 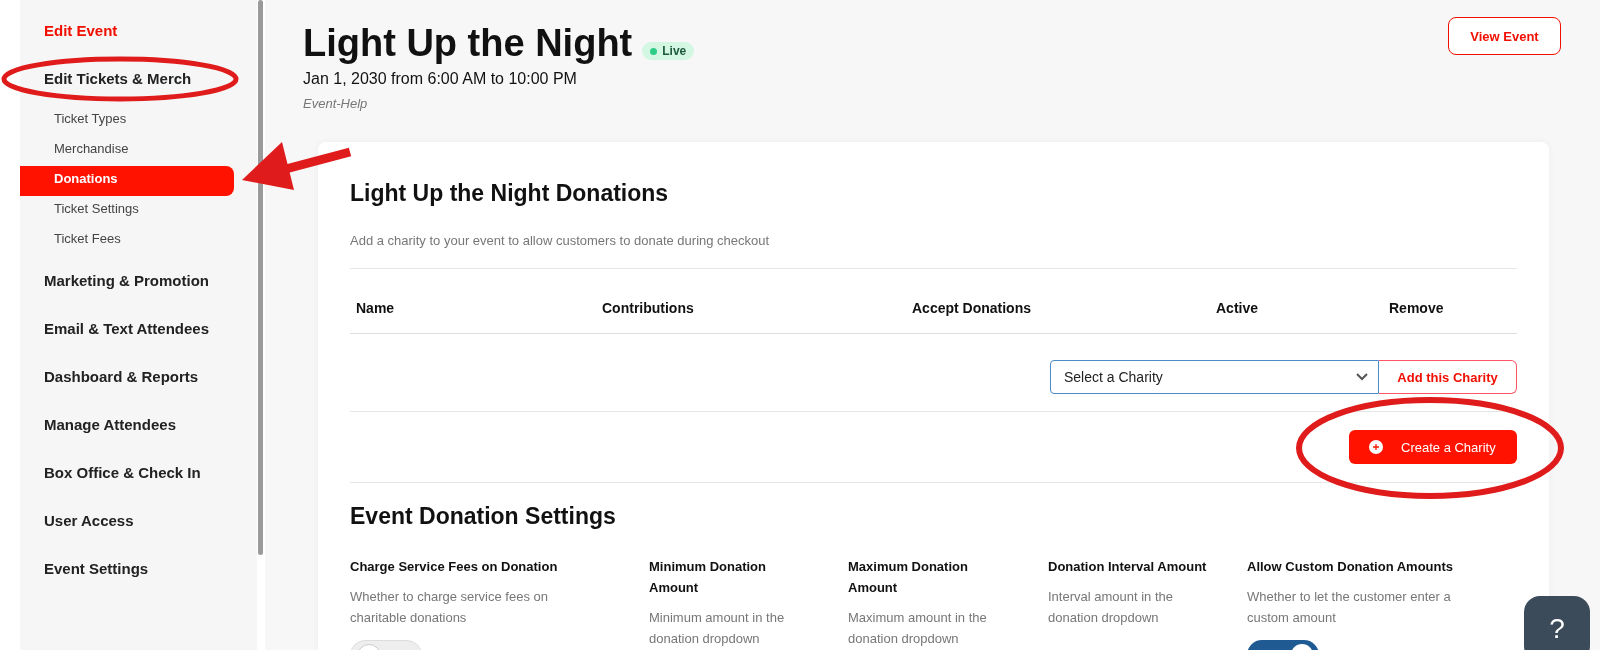 What do you see at coordinates (138, 84) in the screenshot?
I see `sidebar-item: Edit Tickets & Merch` at bounding box center [138, 84].